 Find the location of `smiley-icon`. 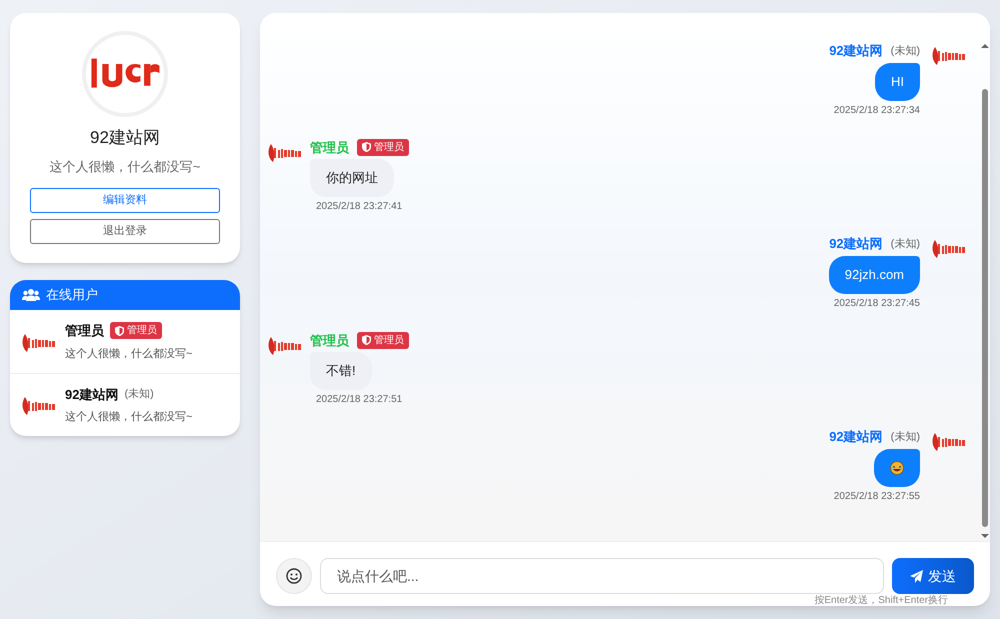

smiley-icon is located at coordinates (294, 576).